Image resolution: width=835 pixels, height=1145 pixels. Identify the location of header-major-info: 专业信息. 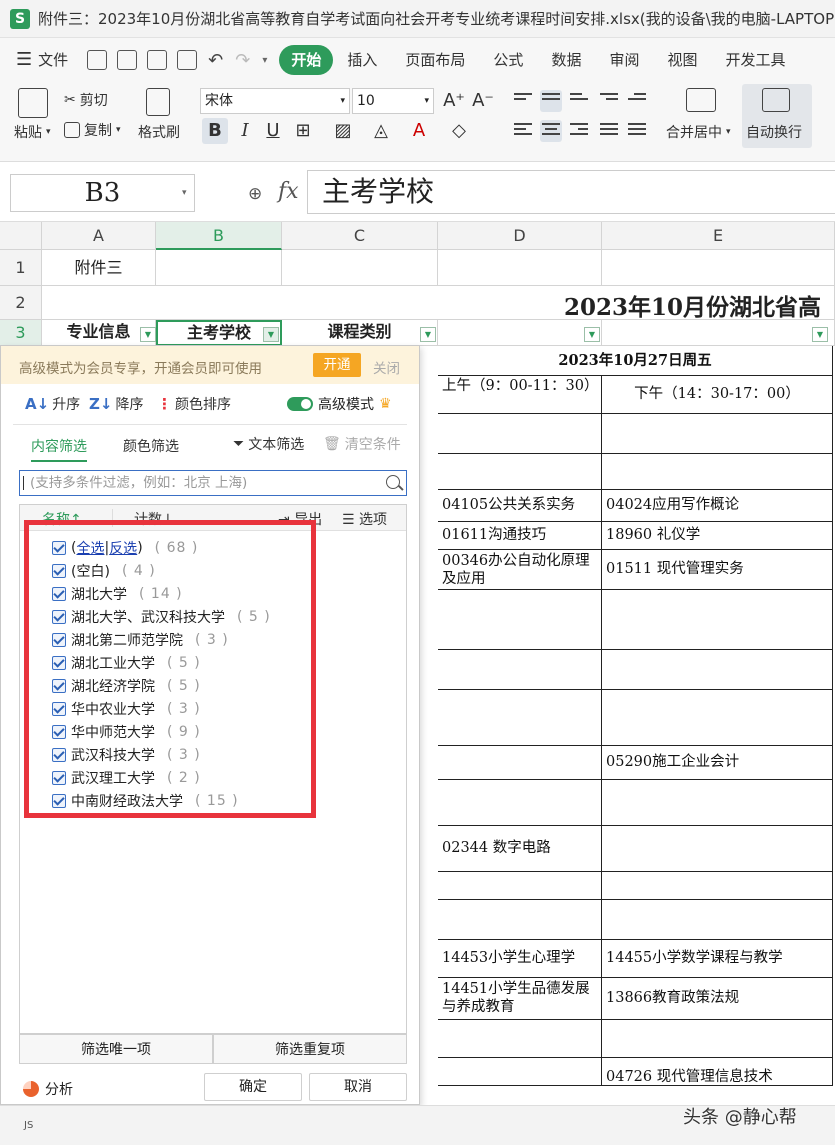
(99, 333).